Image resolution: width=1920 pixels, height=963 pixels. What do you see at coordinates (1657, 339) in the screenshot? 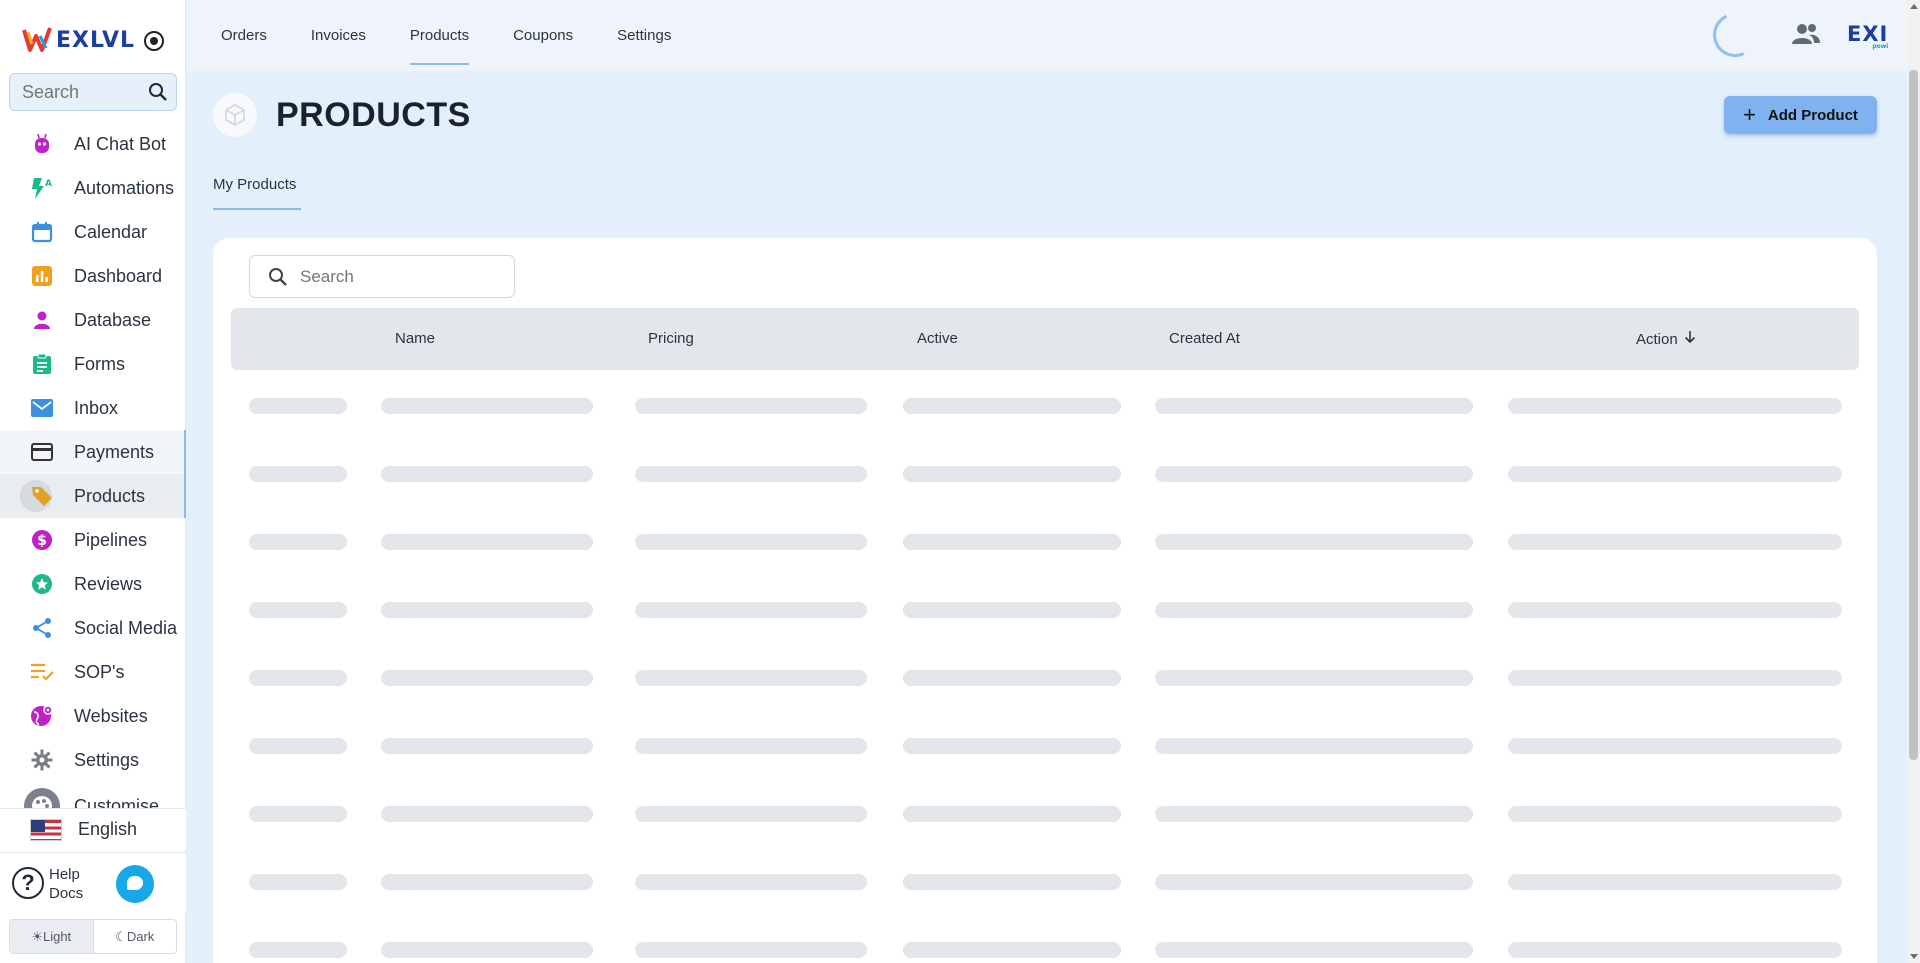
I see `column-header-action-label: Action` at bounding box center [1657, 339].